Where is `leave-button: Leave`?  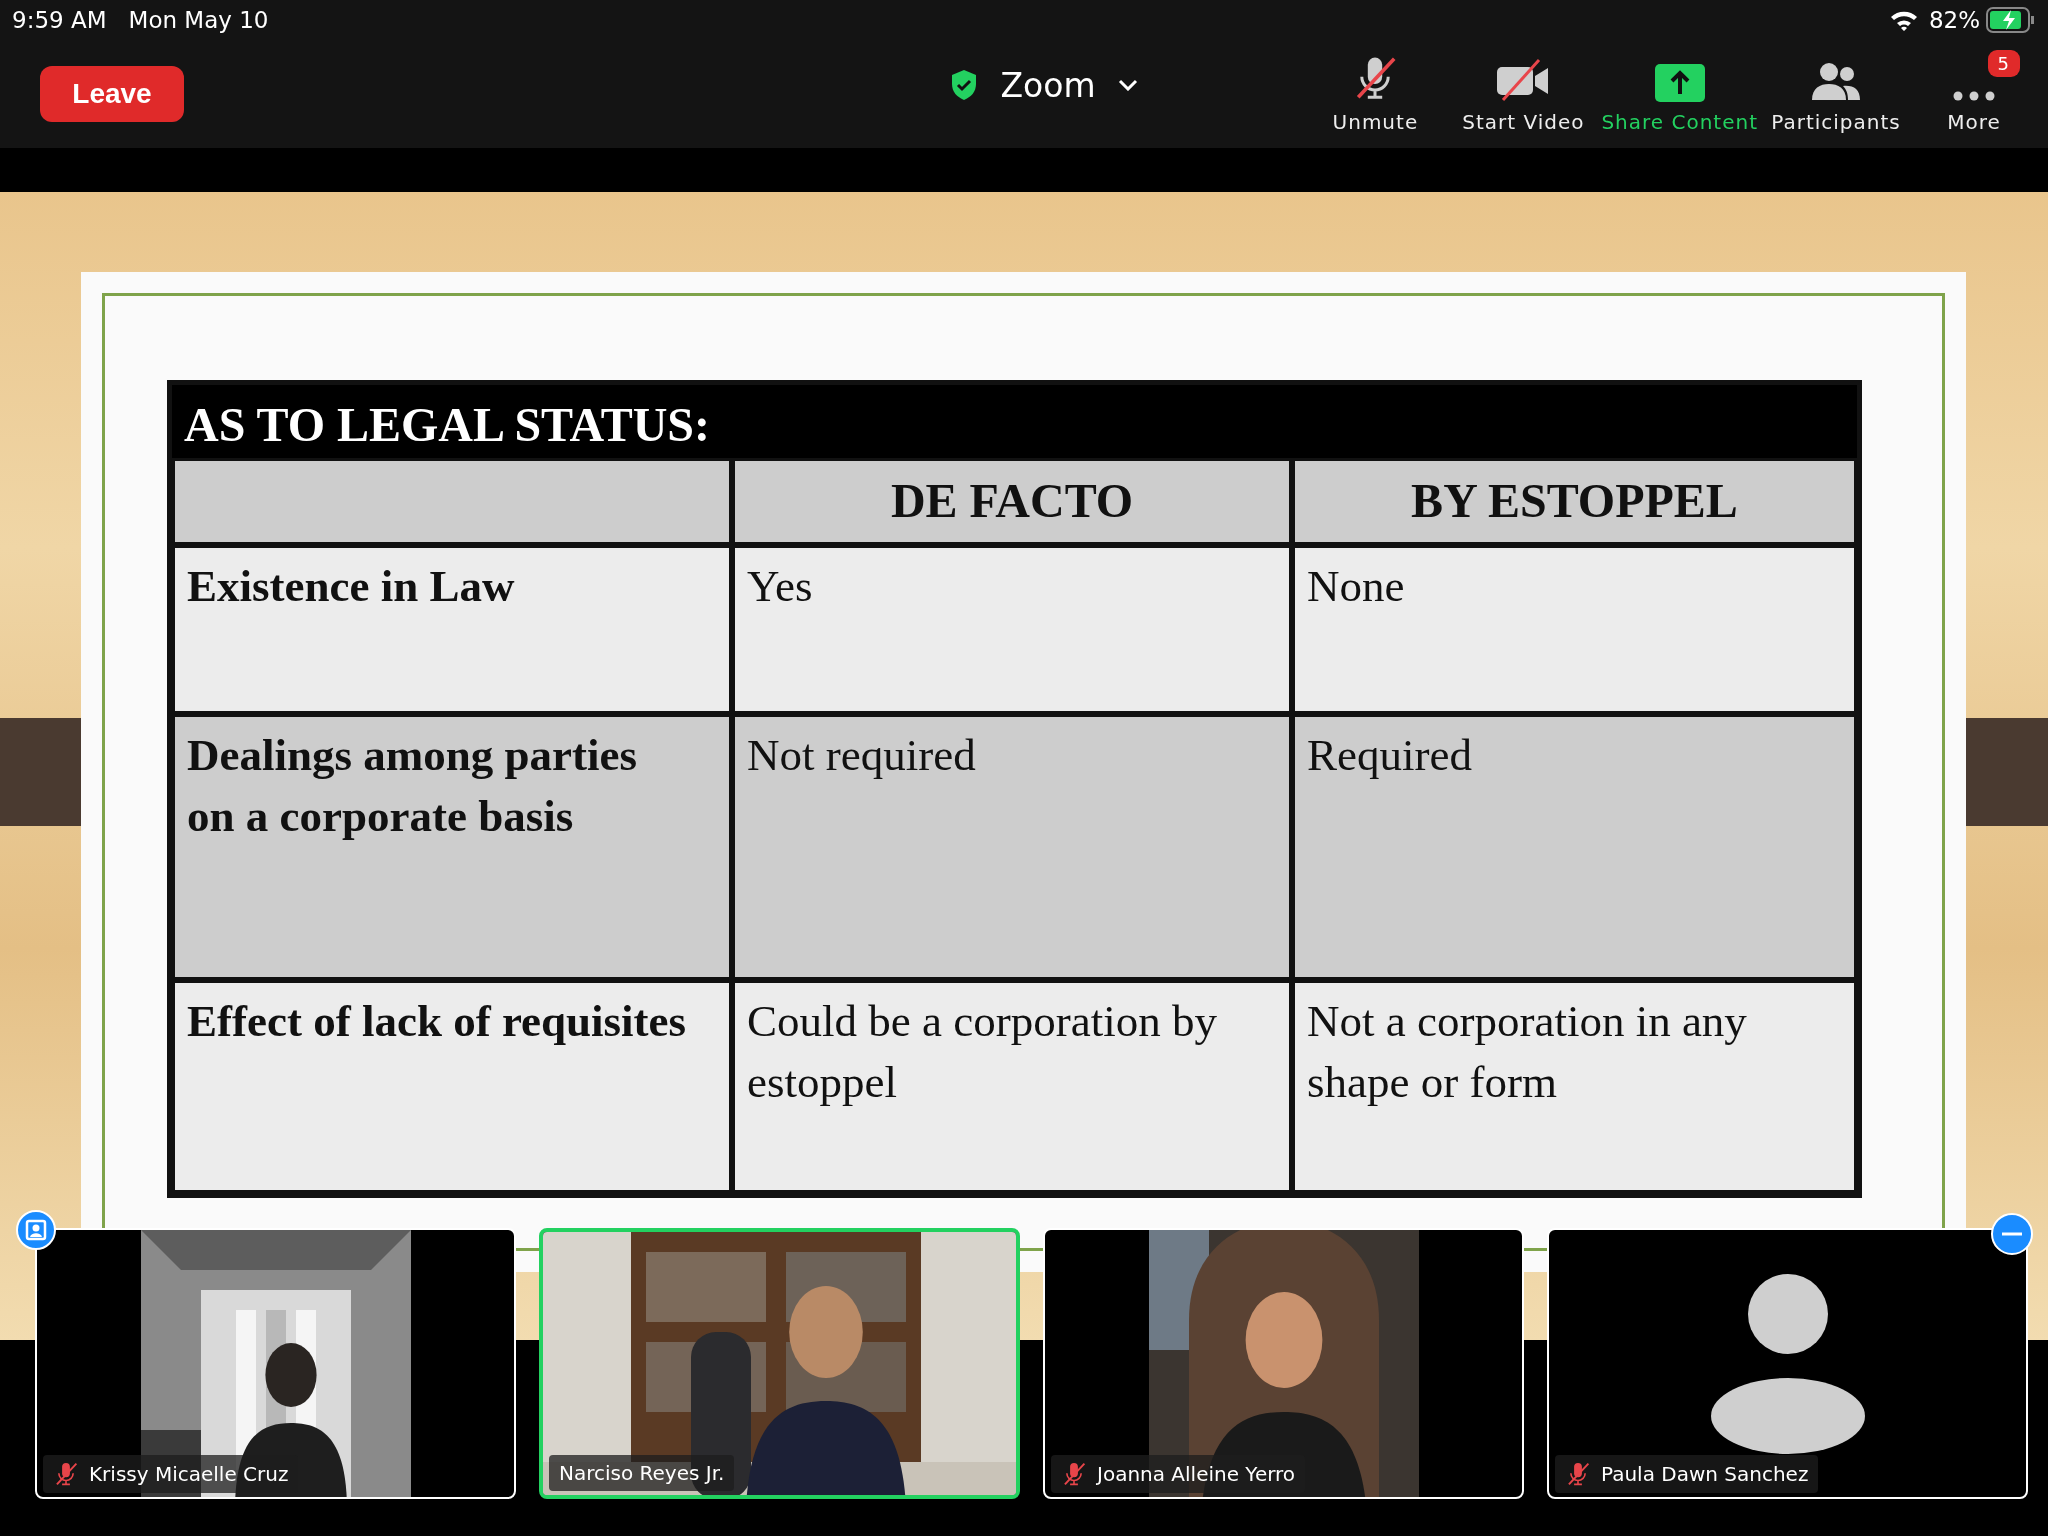 leave-button: Leave is located at coordinates (112, 94).